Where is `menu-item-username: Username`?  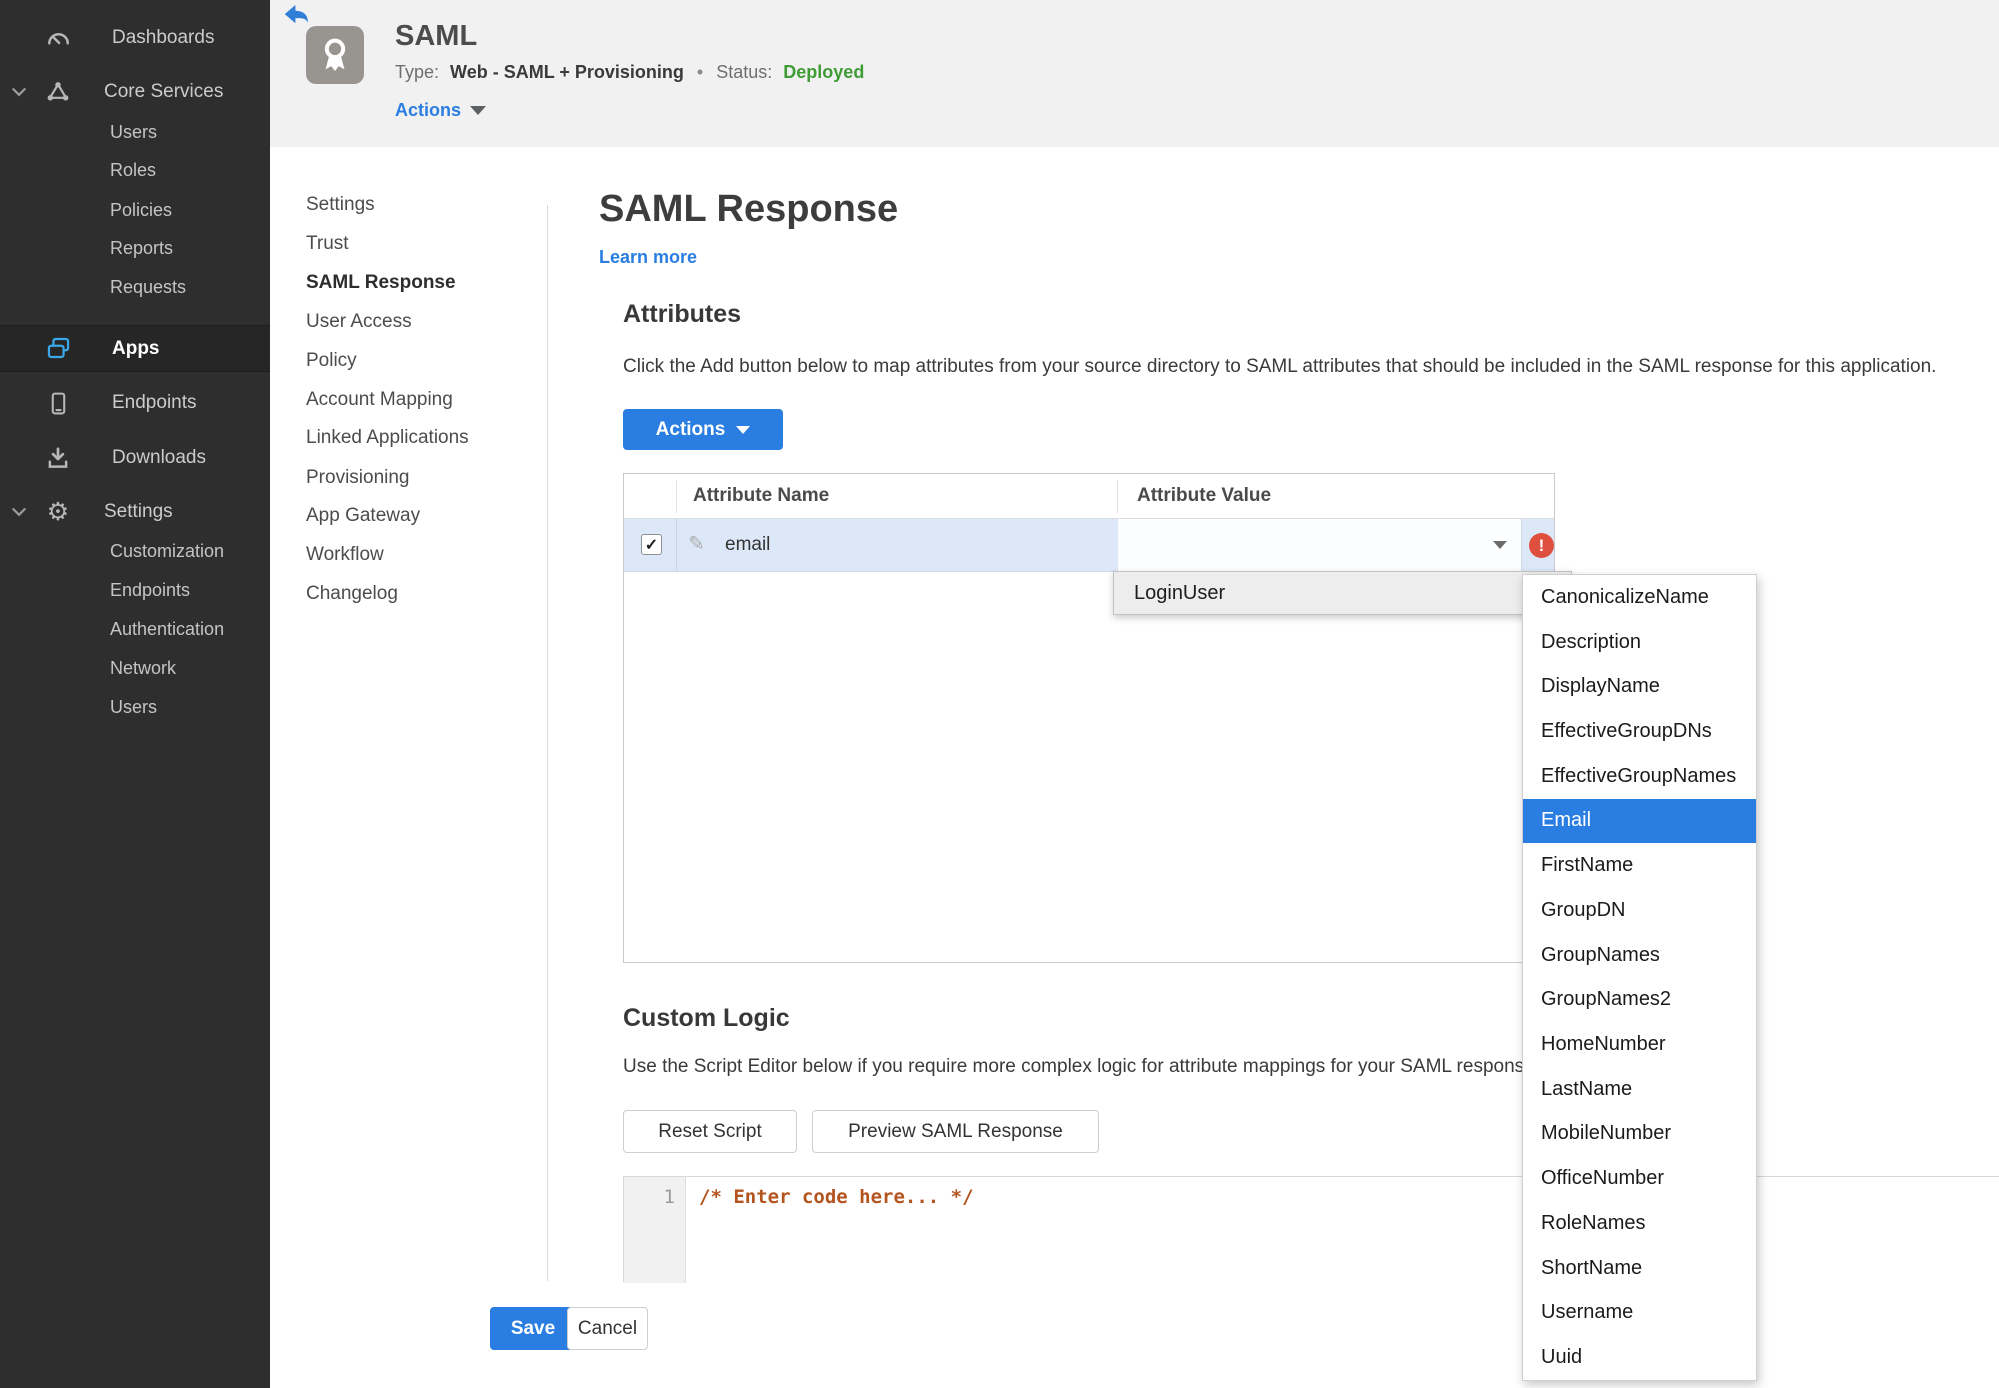 menu-item-username: Username is located at coordinates (1639, 1313).